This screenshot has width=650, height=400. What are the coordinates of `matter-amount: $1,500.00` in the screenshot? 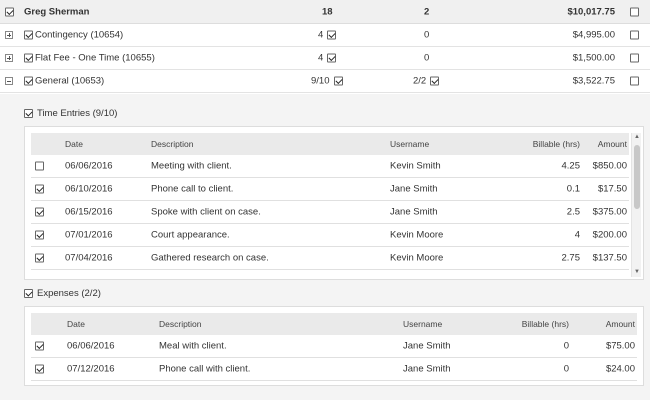 It's located at (593, 58).